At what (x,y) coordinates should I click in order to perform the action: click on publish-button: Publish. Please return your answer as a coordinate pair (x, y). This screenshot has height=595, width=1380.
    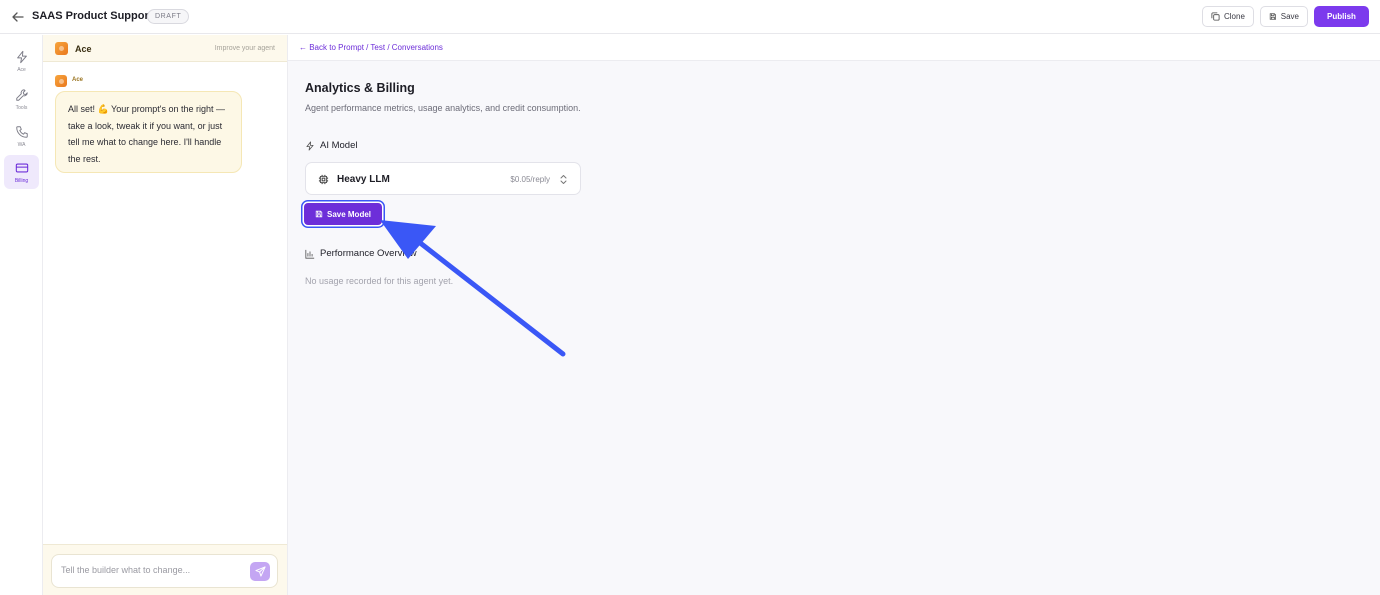
    Looking at the image, I should click on (1341, 16).